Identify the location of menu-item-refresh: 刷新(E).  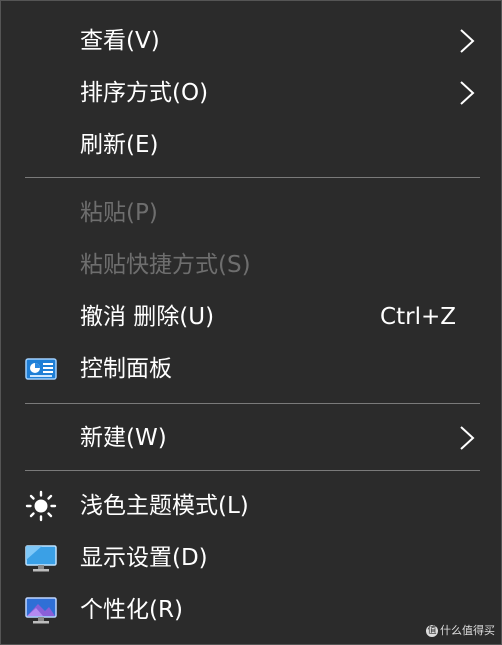
(251, 145).